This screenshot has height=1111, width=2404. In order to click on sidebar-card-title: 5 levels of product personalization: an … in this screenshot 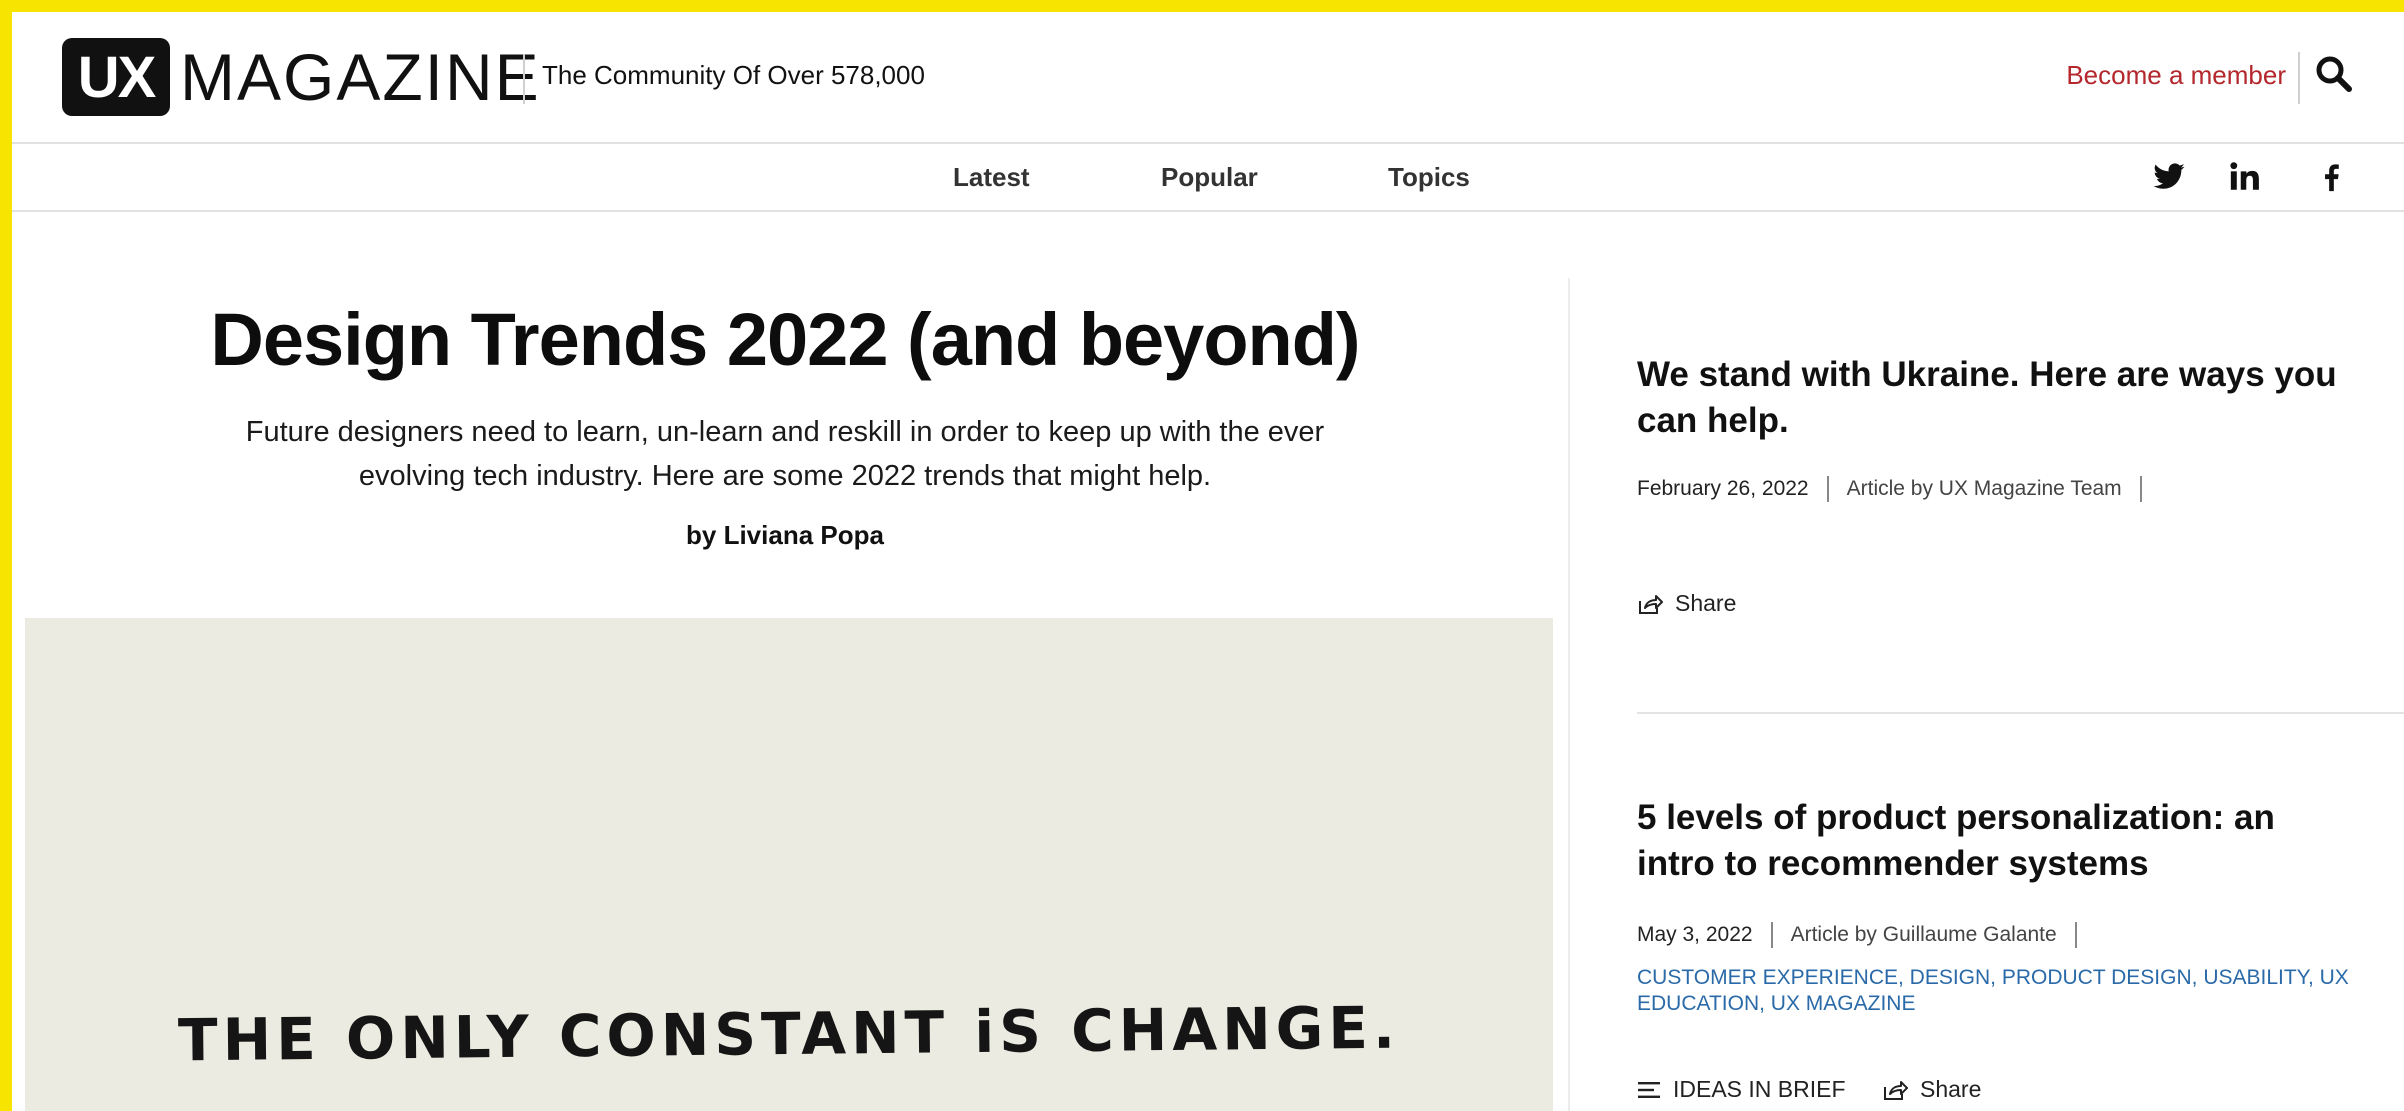, I will do `click(1997, 841)`.